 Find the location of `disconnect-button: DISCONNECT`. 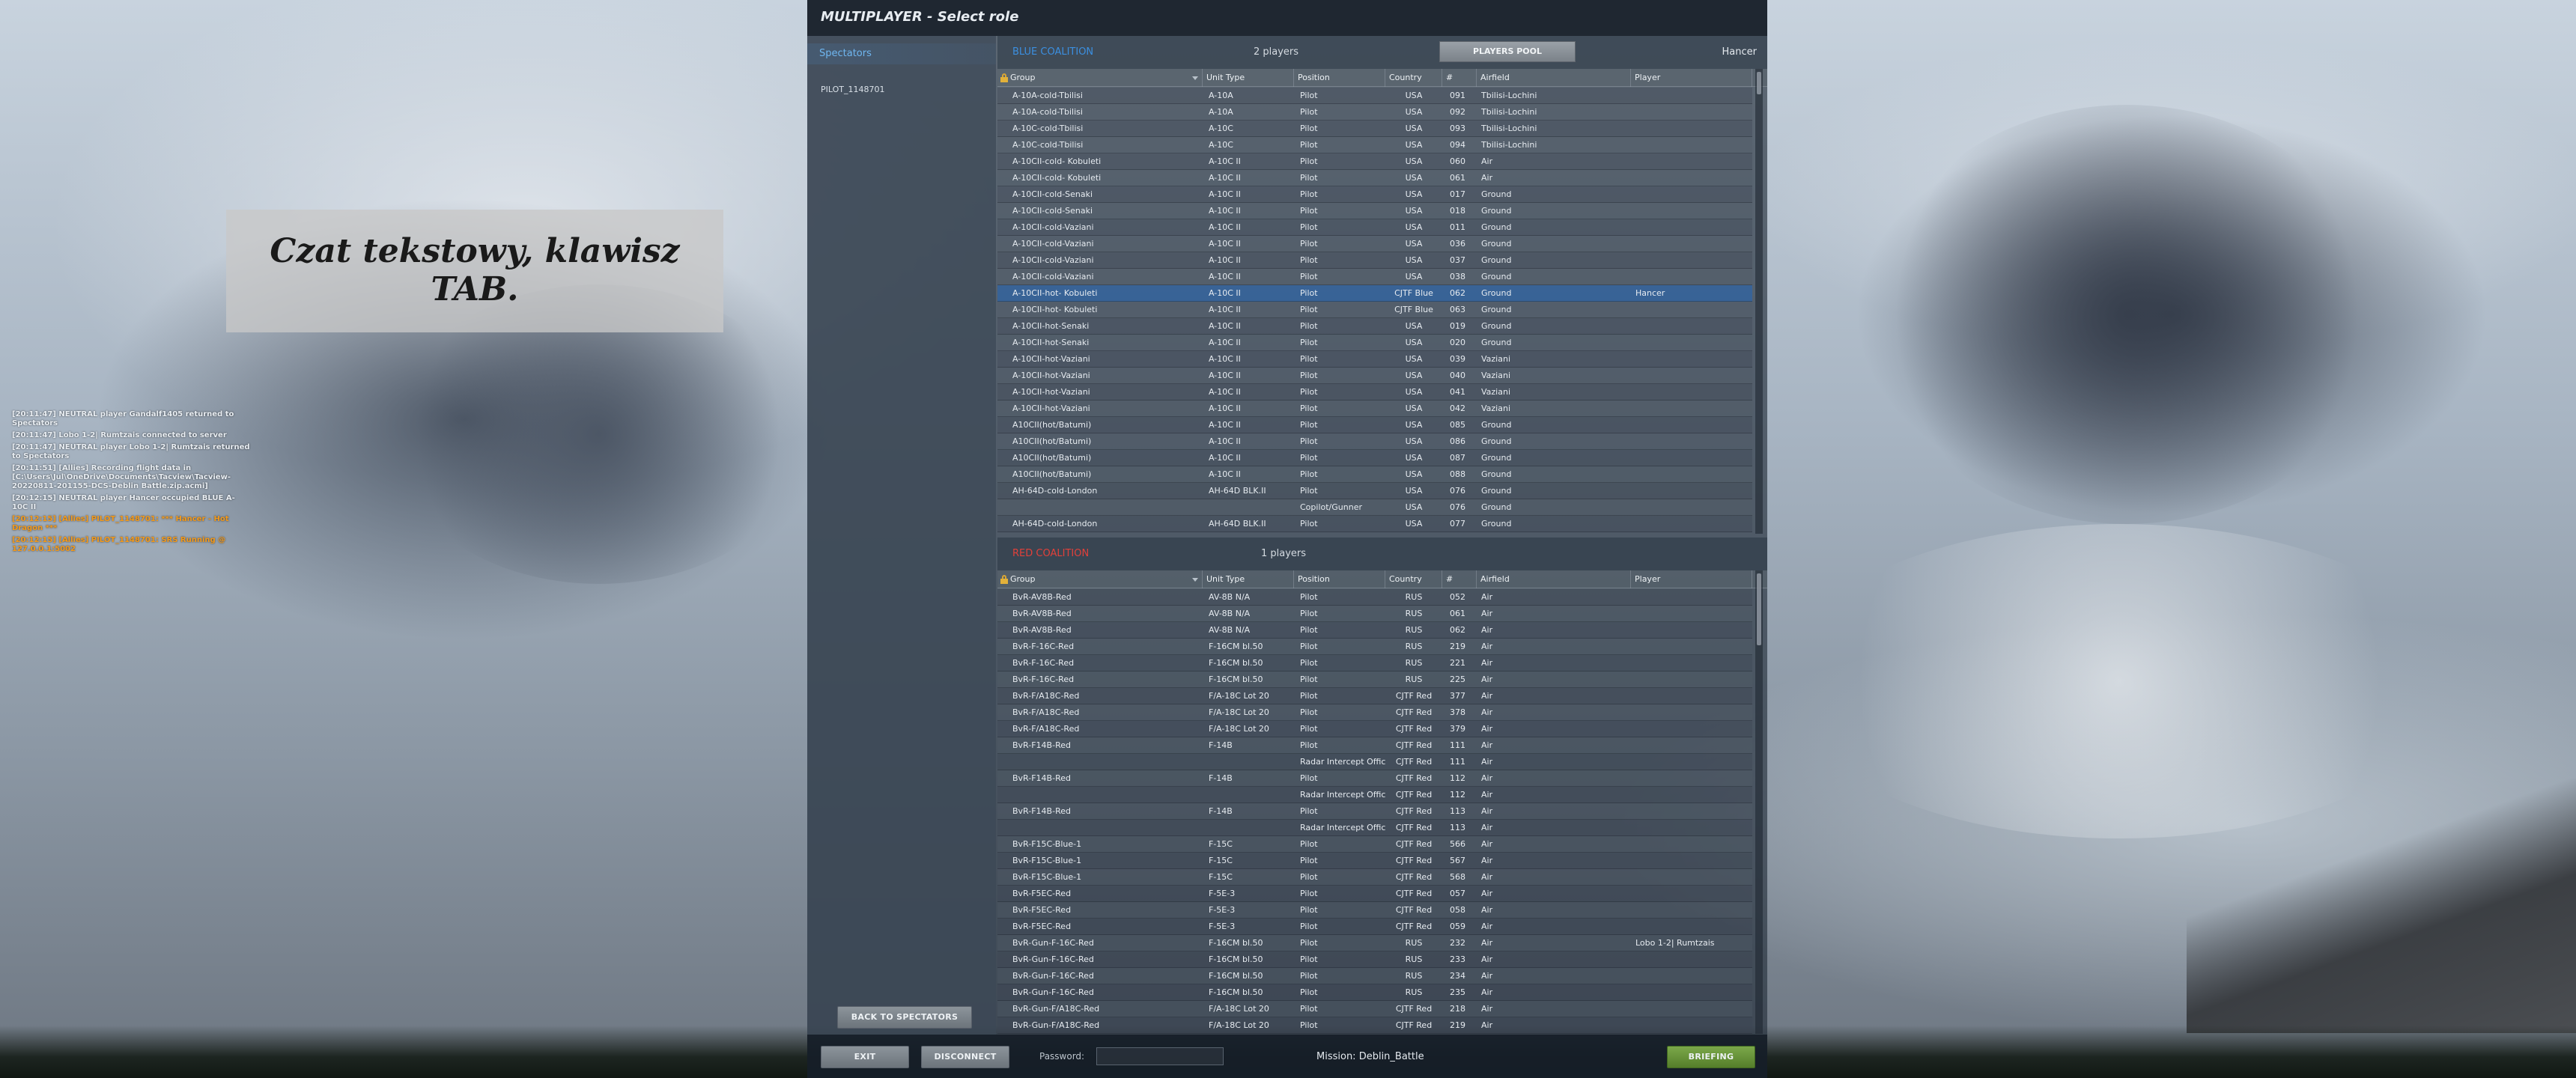

disconnect-button: DISCONNECT is located at coordinates (965, 1057).